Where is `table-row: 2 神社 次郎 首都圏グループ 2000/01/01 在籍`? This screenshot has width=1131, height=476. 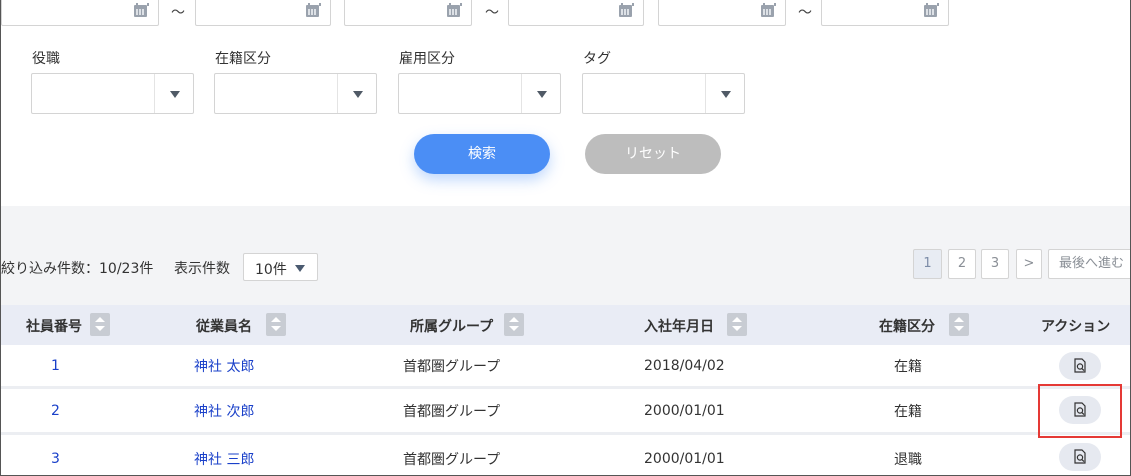 table-row: 2 神社 次郎 首都圏グループ 2000/01/01 在籍 is located at coordinates (565, 410).